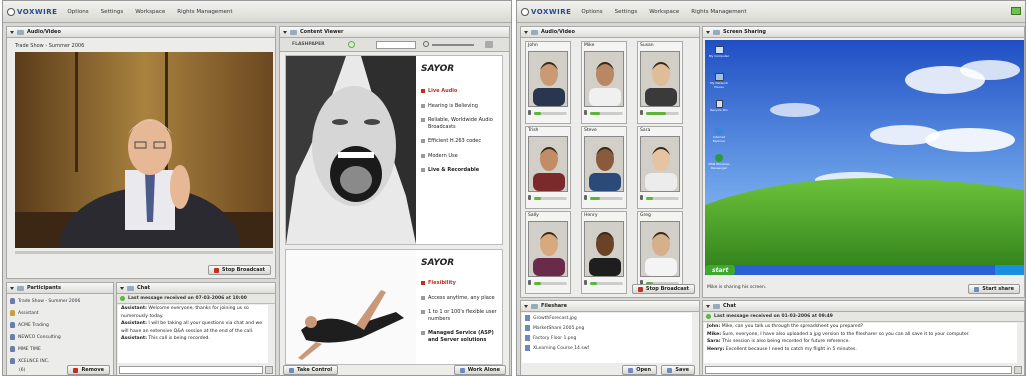 The width and height of the screenshot is (1028, 376). What do you see at coordinates (32, 11) in the screenshot?
I see `app-logo: VOXWIRE` at bounding box center [32, 11].